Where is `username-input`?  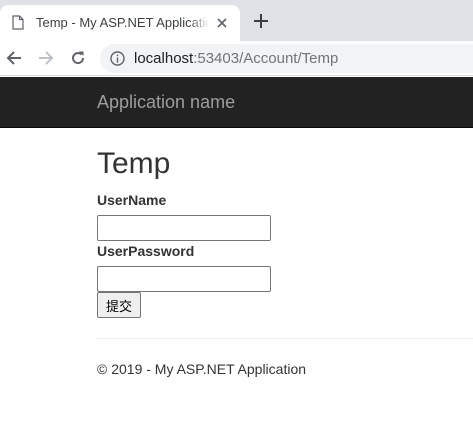 username-input is located at coordinates (184, 228).